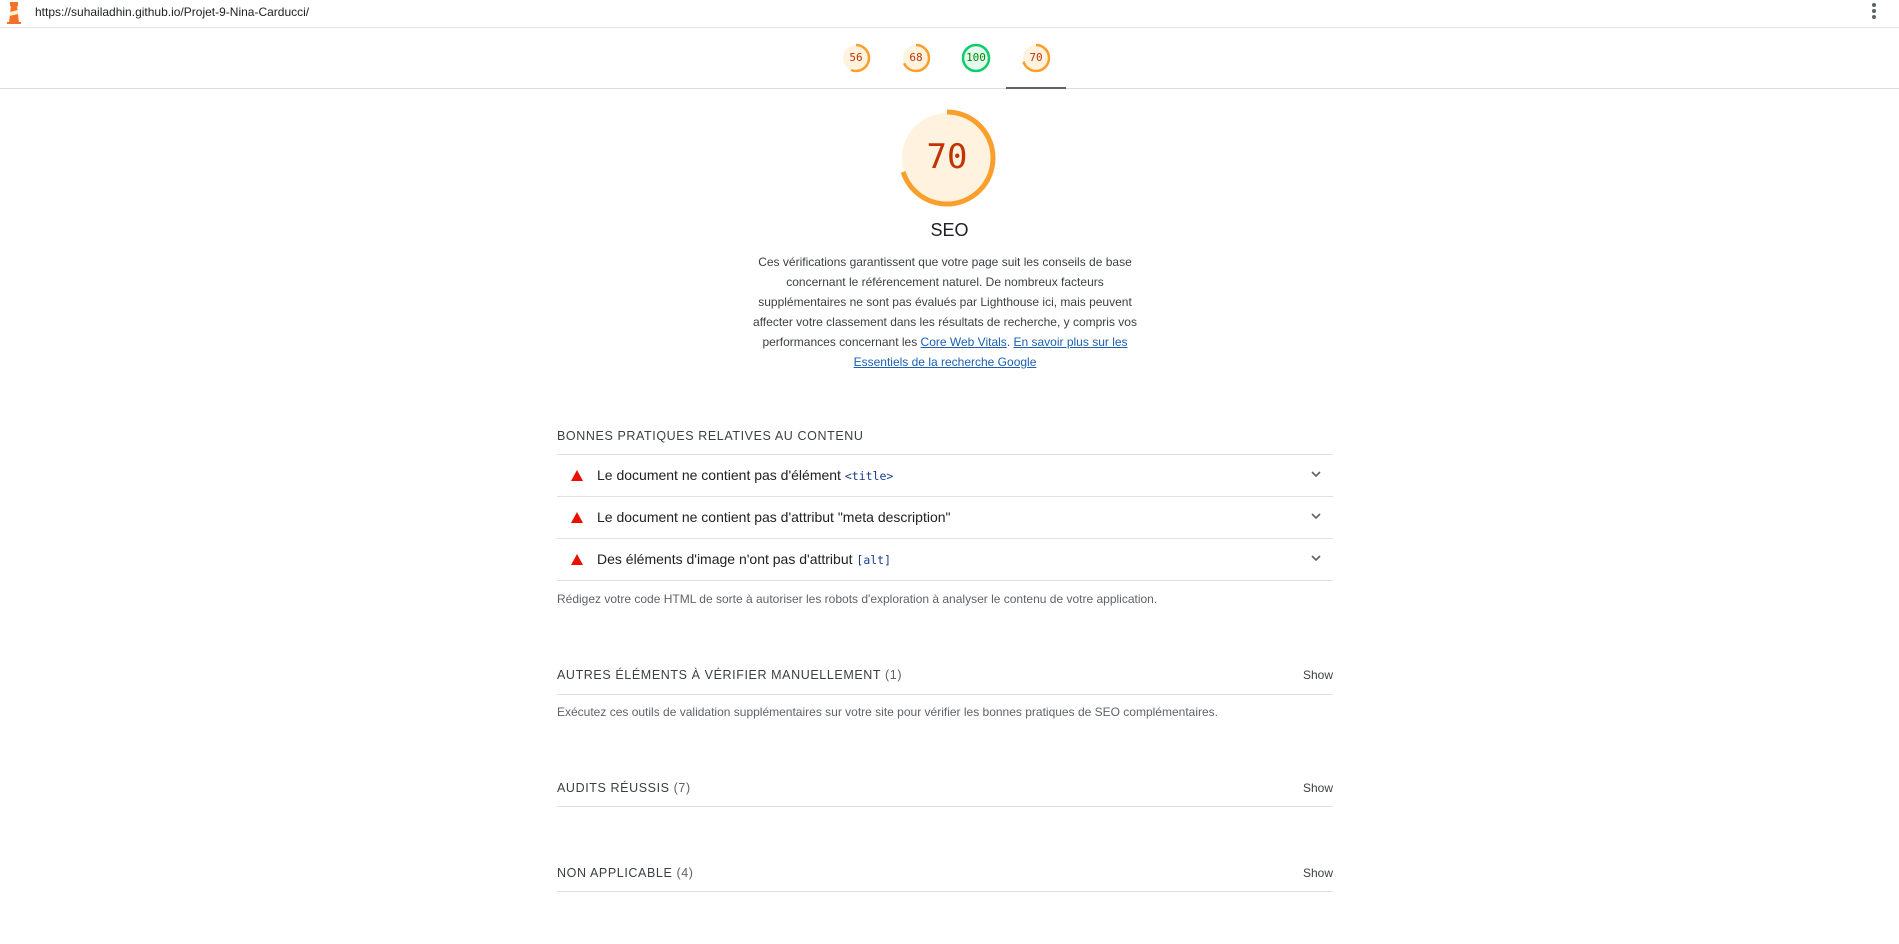  I want to click on audit-code: [alt], so click(874, 560).